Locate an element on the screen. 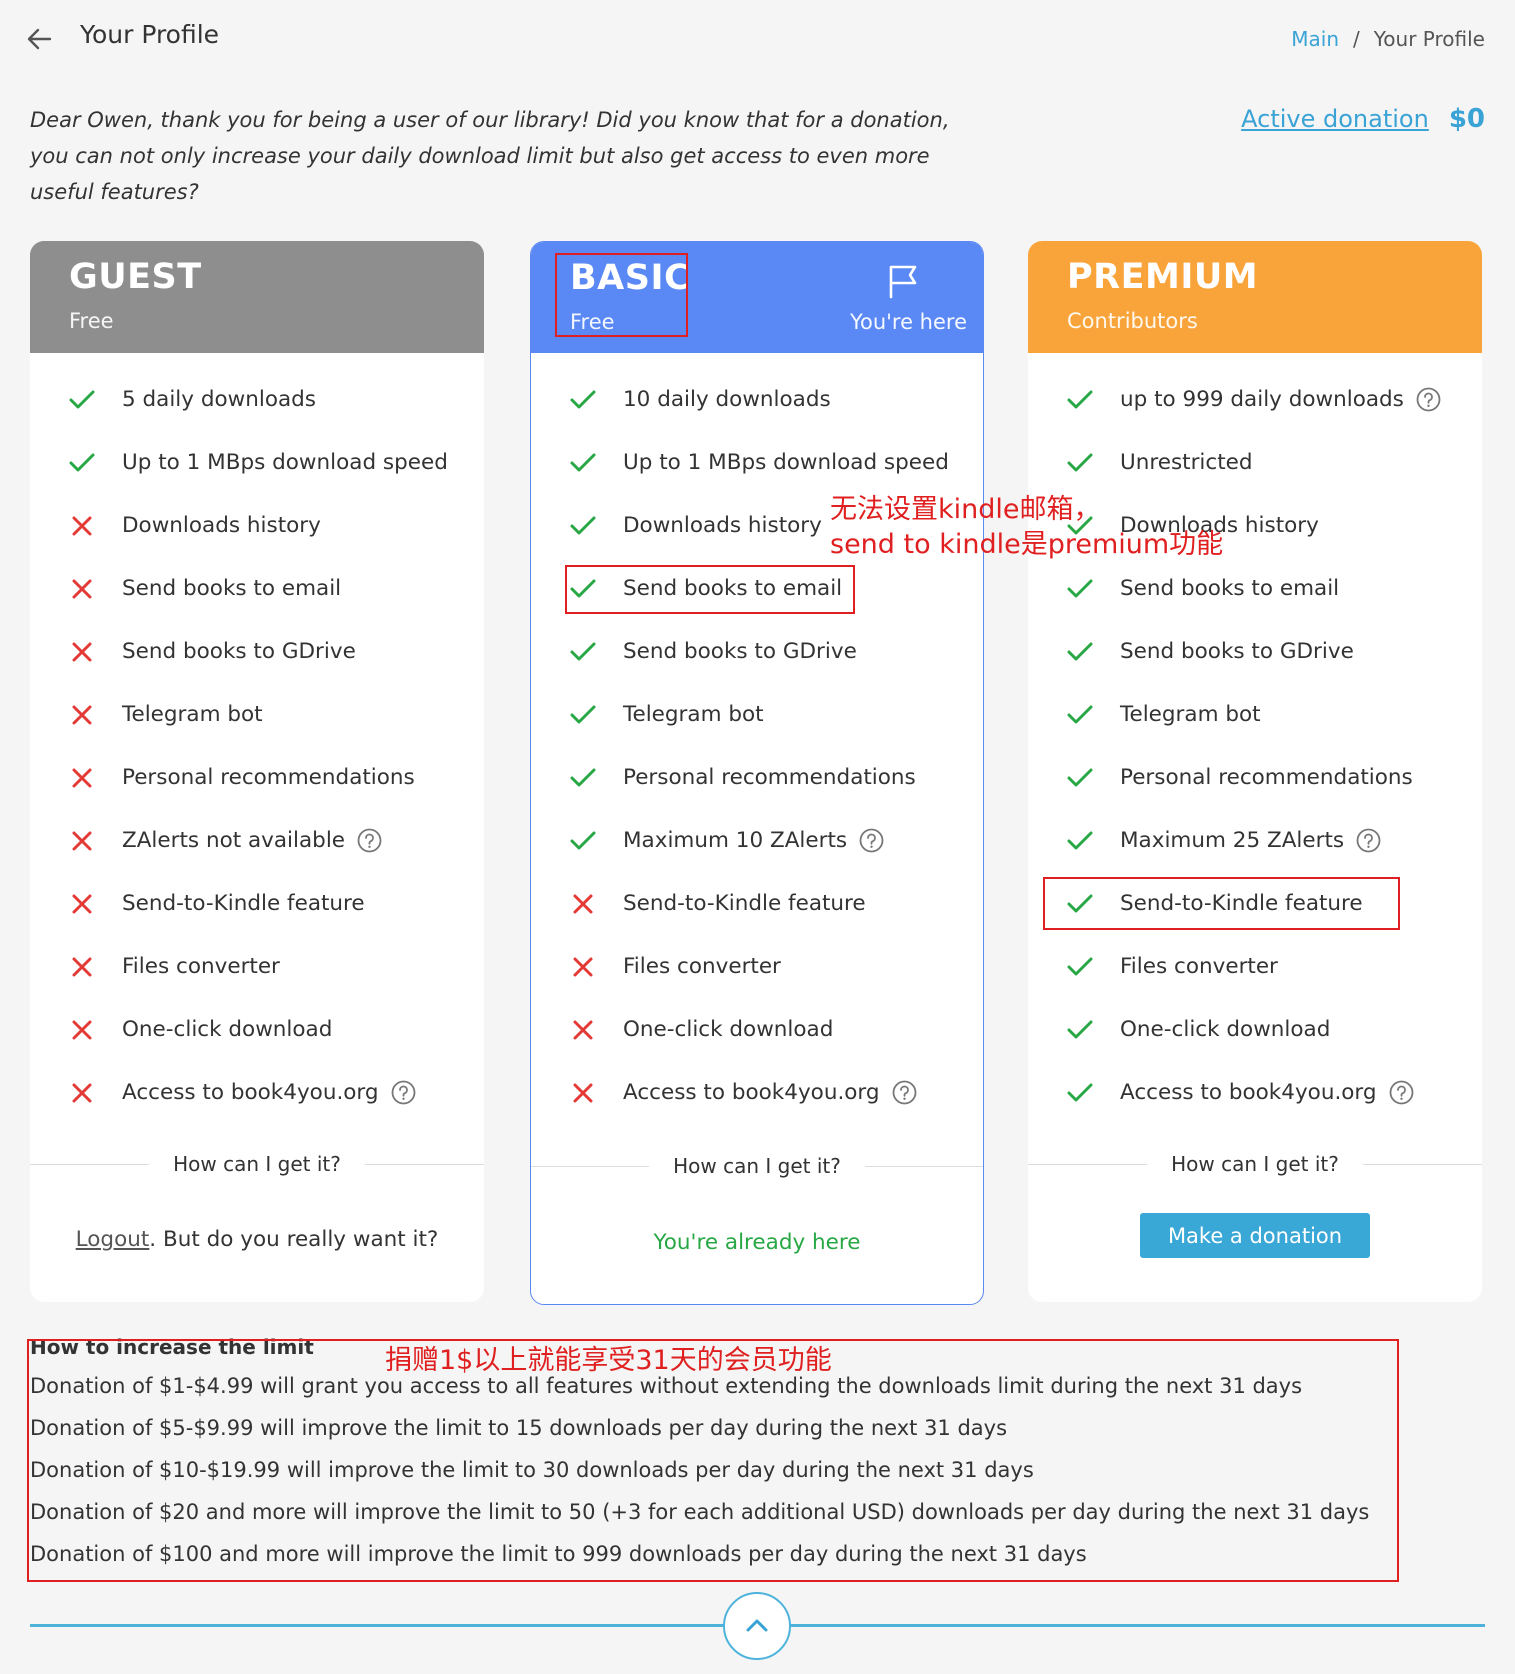  active-donation: Active donation $0 is located at coordinates (1363, 119).